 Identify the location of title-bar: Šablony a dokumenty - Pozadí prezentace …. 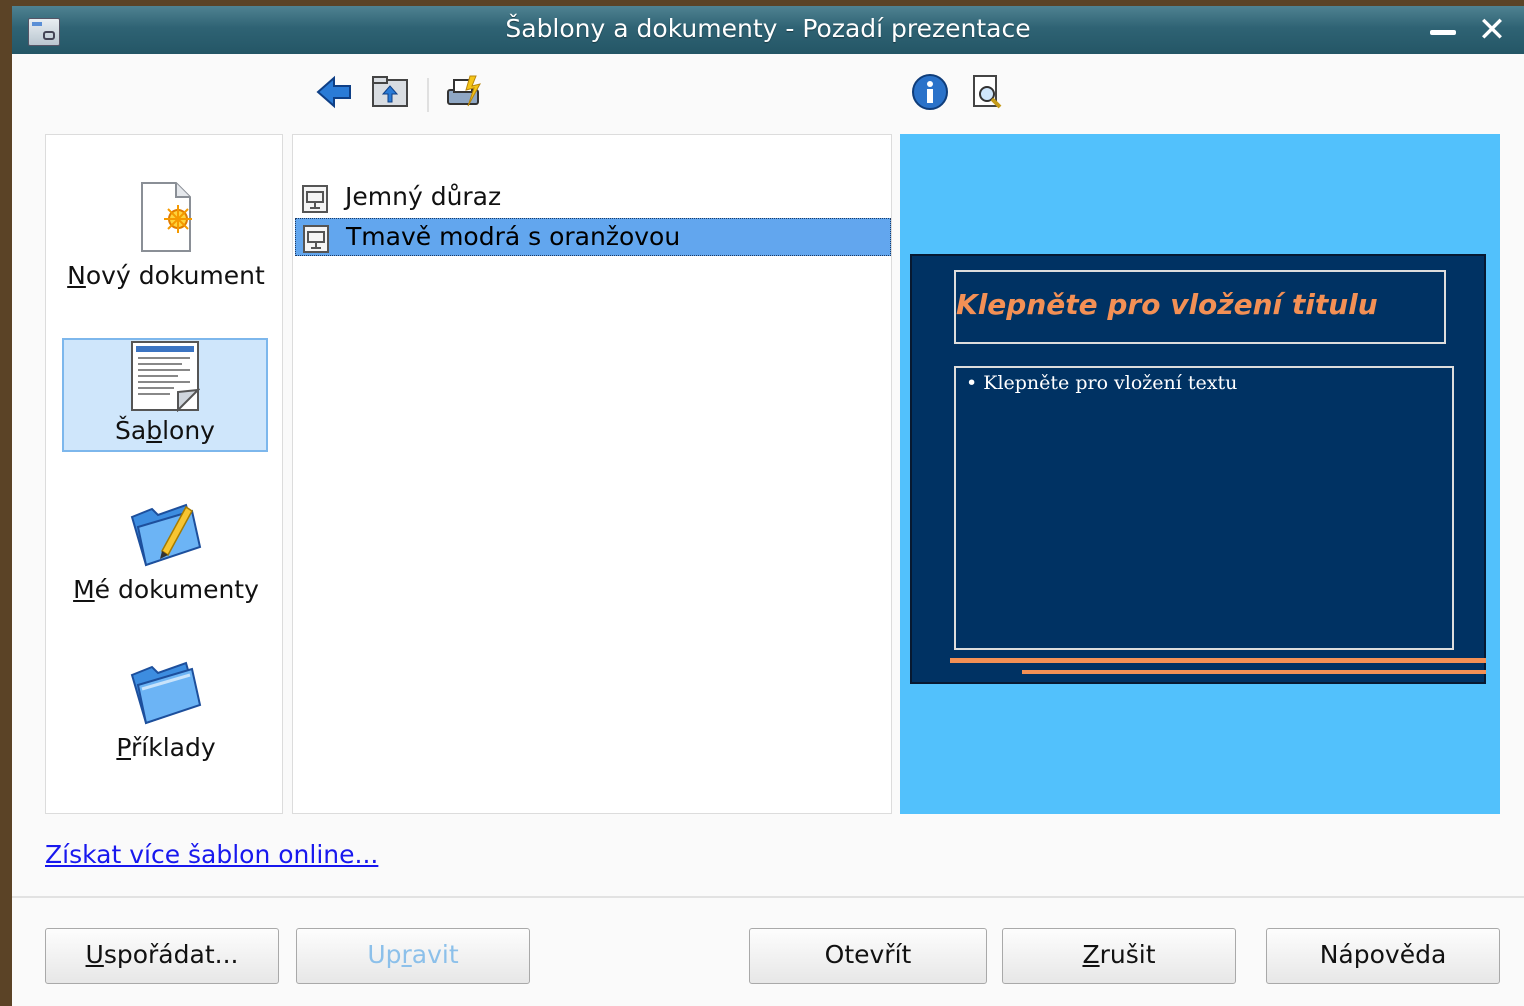
(768, 30).